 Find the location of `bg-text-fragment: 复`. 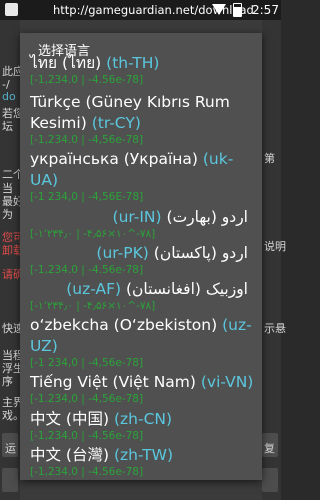

bg-text-fragment: 复 is located at coordinates (269, 448).